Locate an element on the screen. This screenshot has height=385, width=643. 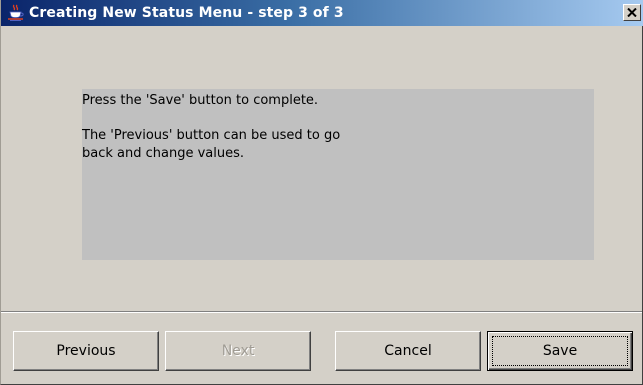
close-icon is located at coordinates (632, 12).